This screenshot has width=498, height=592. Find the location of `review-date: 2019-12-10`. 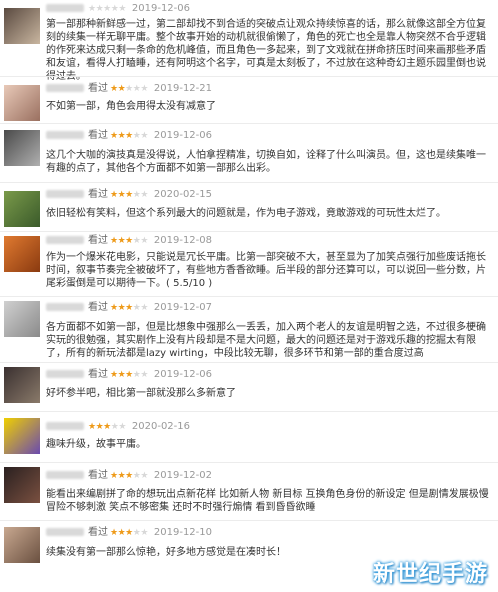

review-date: 2019-12-10 is located at coordinates (183, 532).